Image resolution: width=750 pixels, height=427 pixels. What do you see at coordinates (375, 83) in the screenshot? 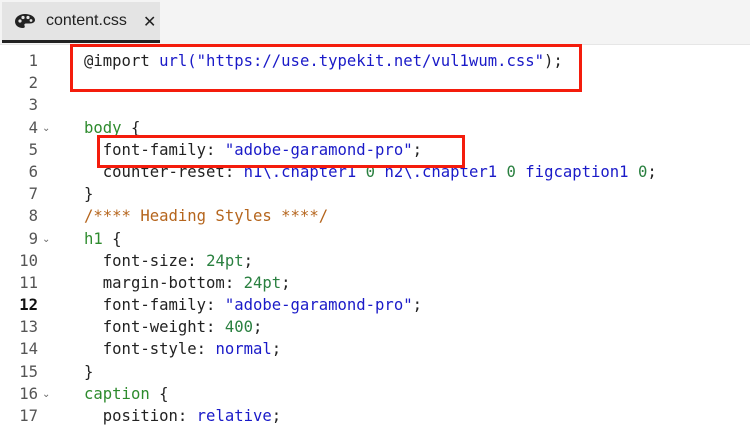
I see `code-line: 2` at bounding box center [375, 83].